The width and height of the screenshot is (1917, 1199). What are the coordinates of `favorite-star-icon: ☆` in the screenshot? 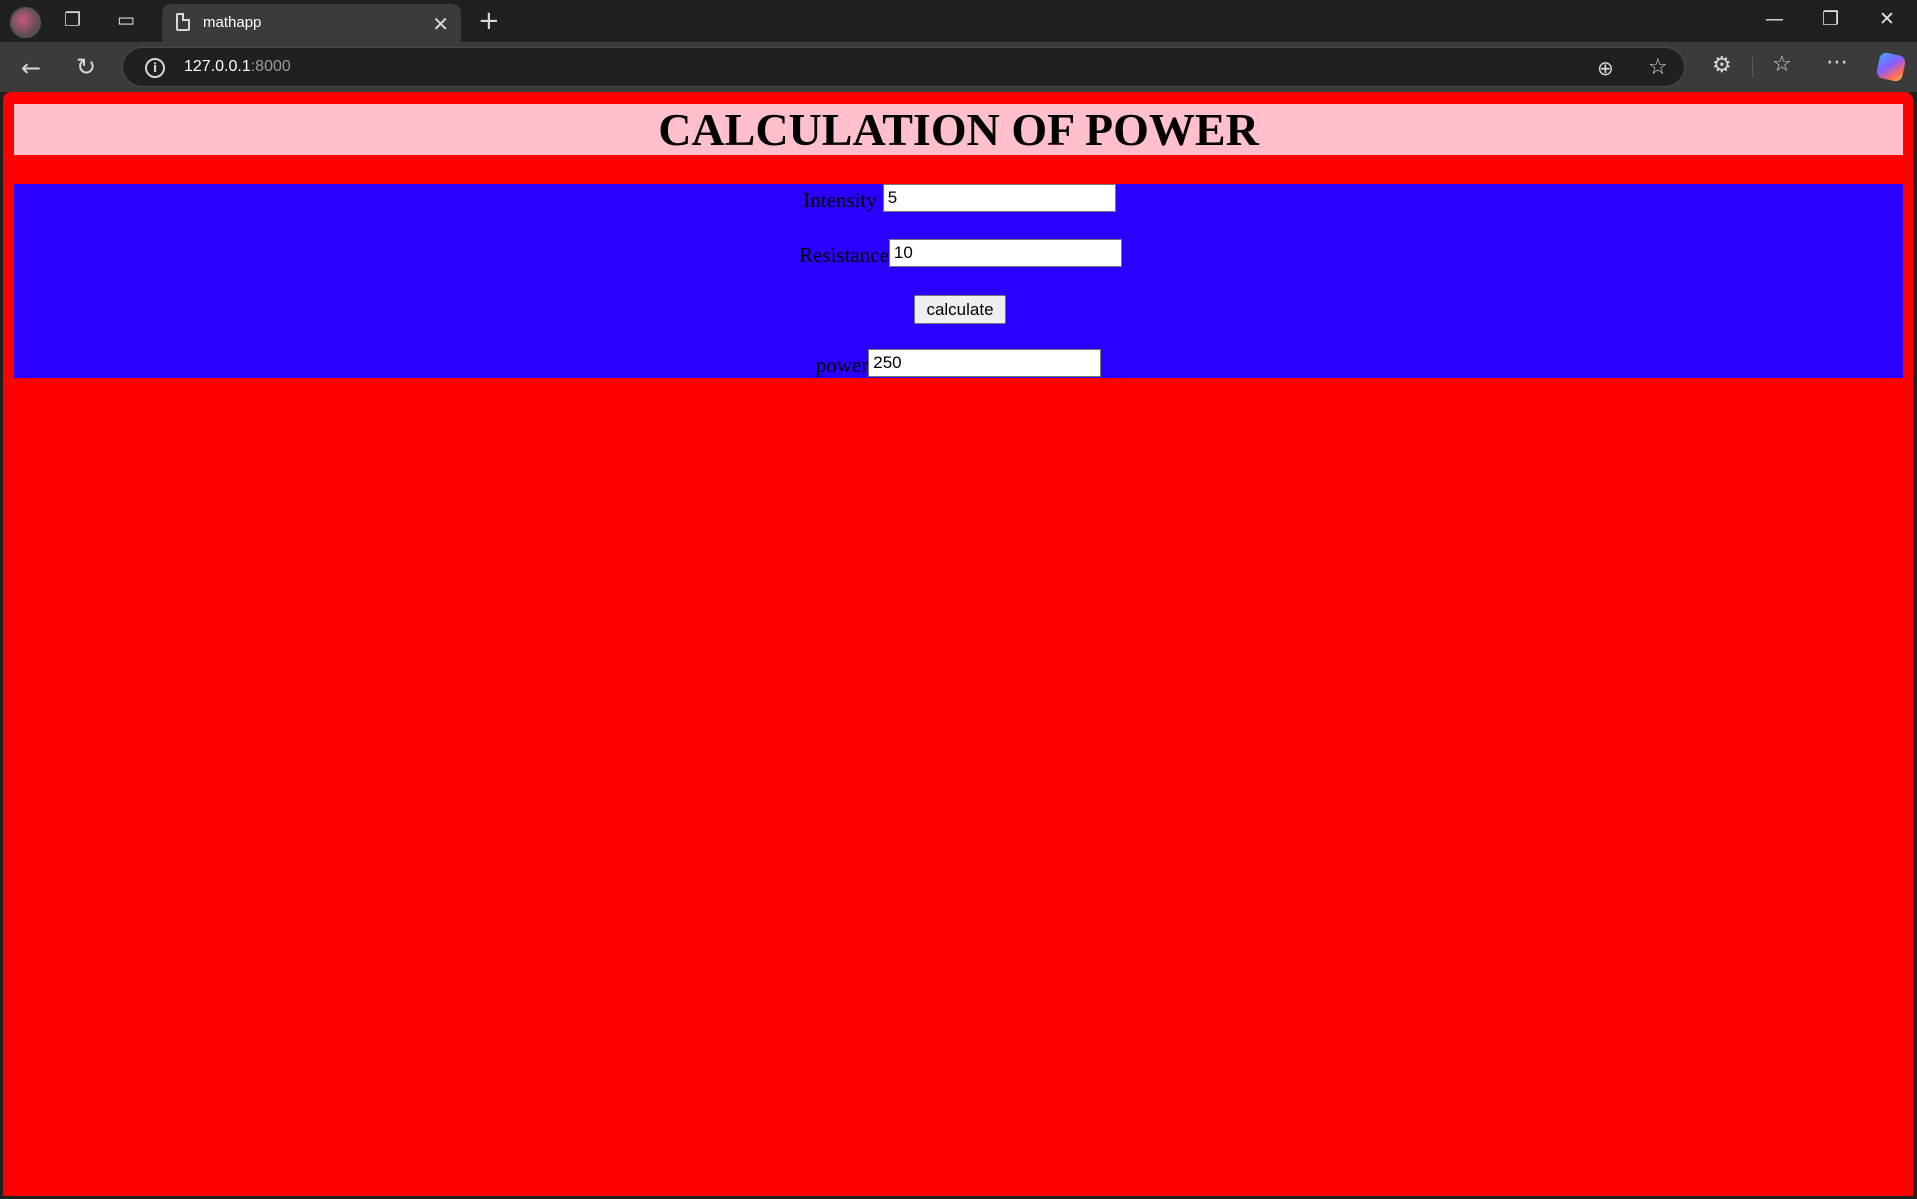 It's located at (1658, 68).